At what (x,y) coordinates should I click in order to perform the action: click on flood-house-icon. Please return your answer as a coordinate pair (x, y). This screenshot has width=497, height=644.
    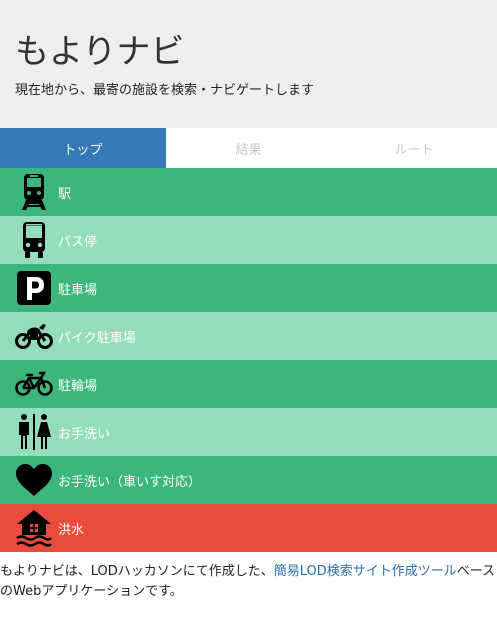
    Looking at the image, I should click on (34, 528).